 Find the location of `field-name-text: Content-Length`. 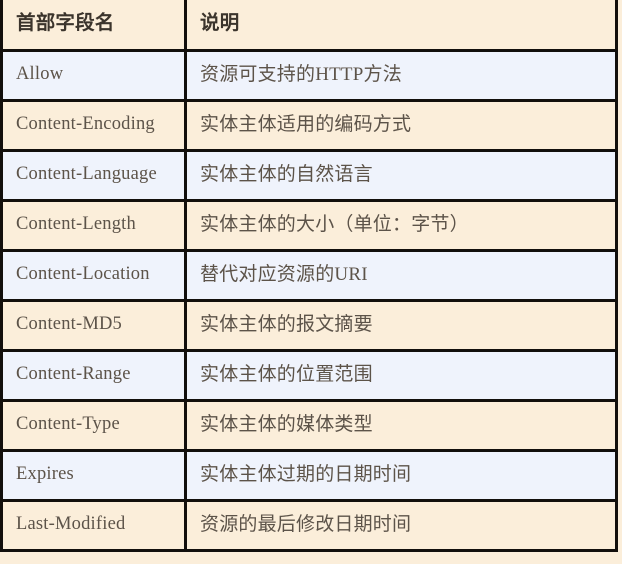

field-name-text: Content-Length is located at coordinates (76, 224).